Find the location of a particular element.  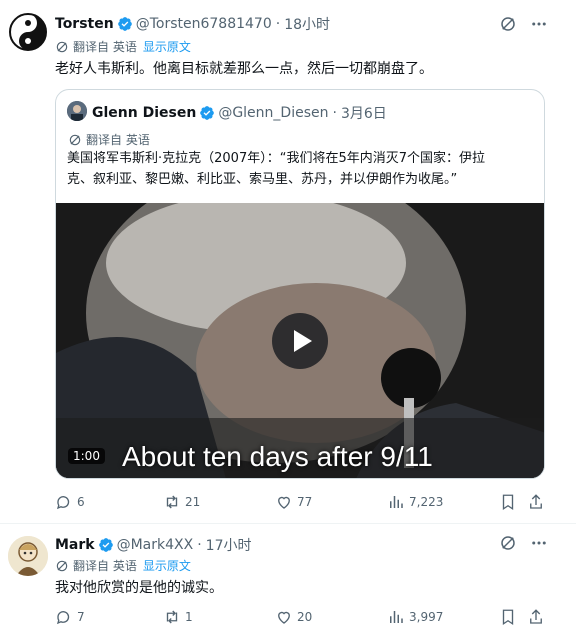

video-duration: 1:00 is located at coordinates (86, 456).